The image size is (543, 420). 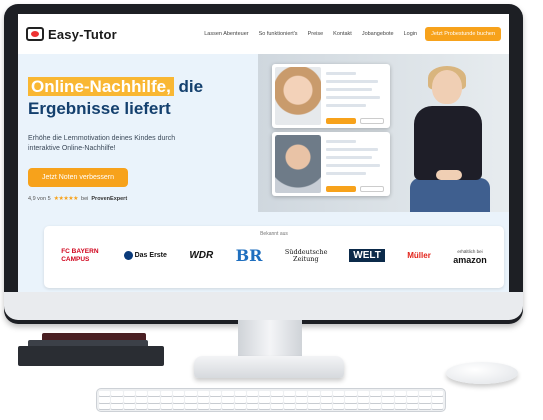 I want to click on brand-logo: Easy-Tutor, so click(x=71, y=34).